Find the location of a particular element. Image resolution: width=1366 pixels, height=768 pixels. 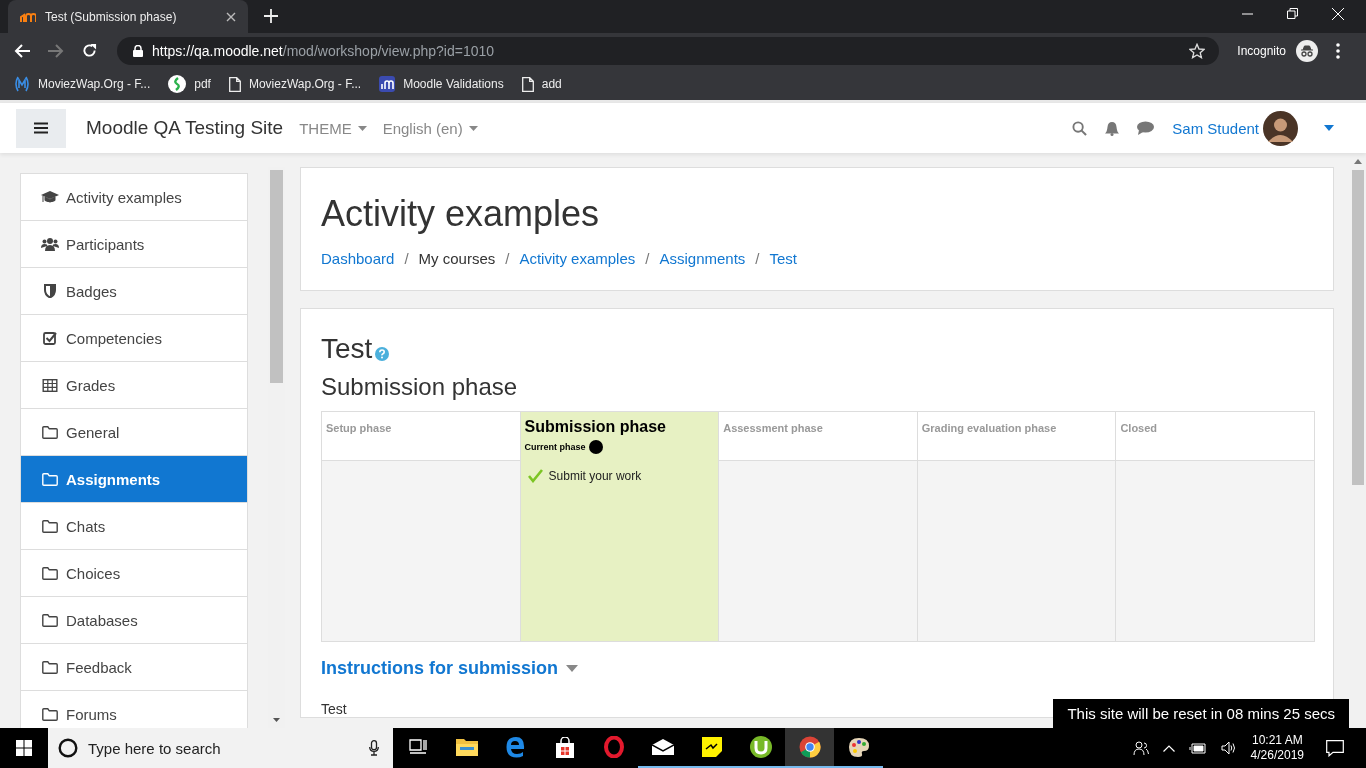

sticky-note-icon is located at coordinates (711, 747).